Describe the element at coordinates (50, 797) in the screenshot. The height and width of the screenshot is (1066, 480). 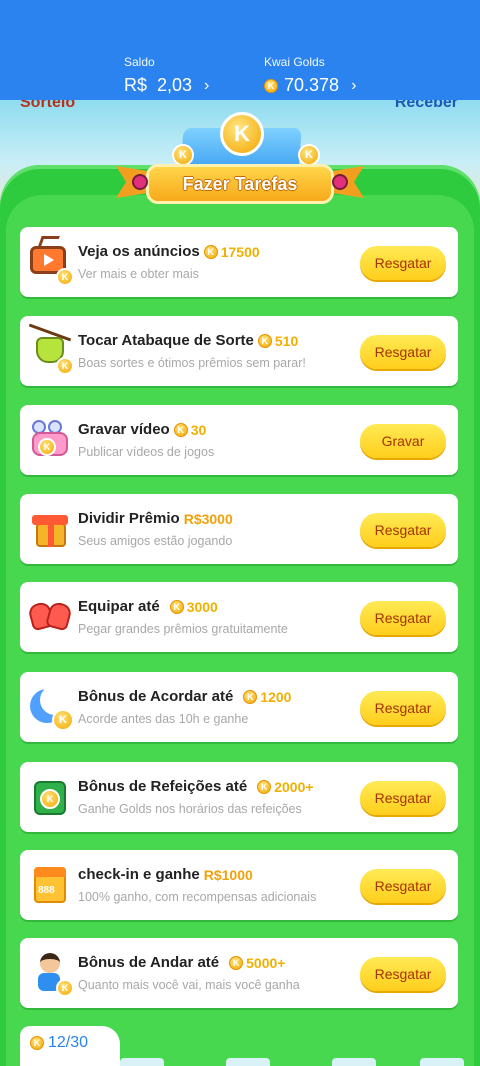
I see `meal-bag-icon: K` at that location.